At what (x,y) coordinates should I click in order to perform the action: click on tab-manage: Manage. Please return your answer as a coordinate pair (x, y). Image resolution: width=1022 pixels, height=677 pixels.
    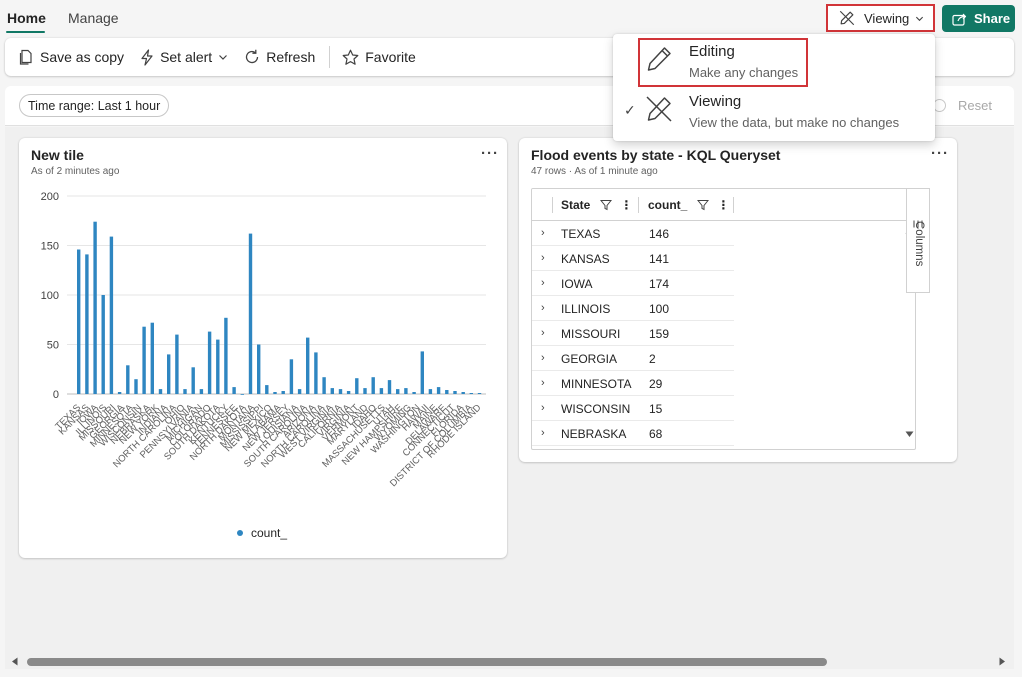
    Looking at the image, I should click on (93, 18).